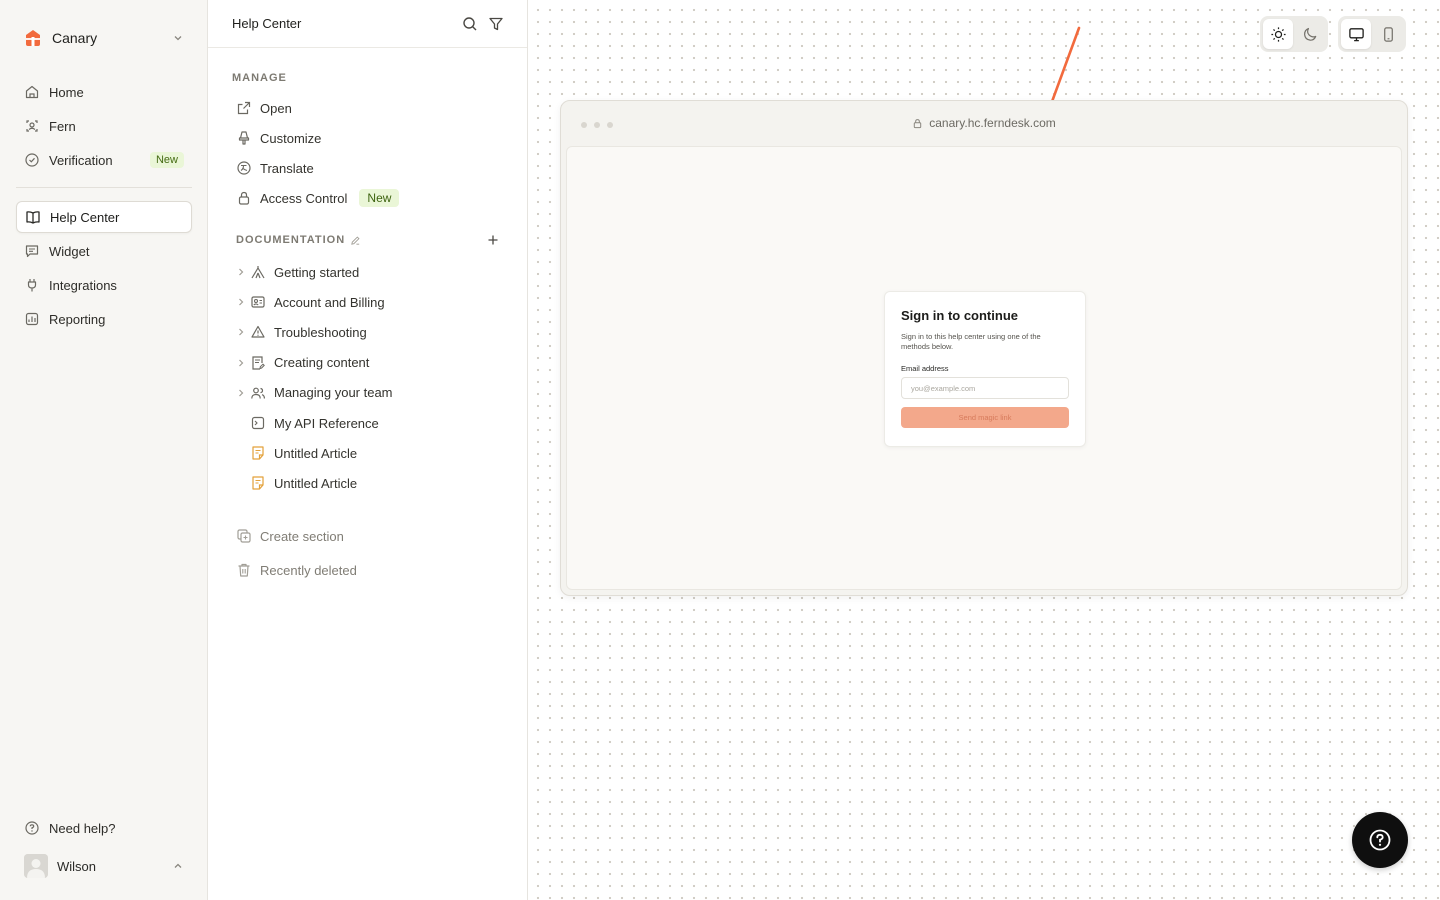  I want to click on home-icon, so click(32, 92).